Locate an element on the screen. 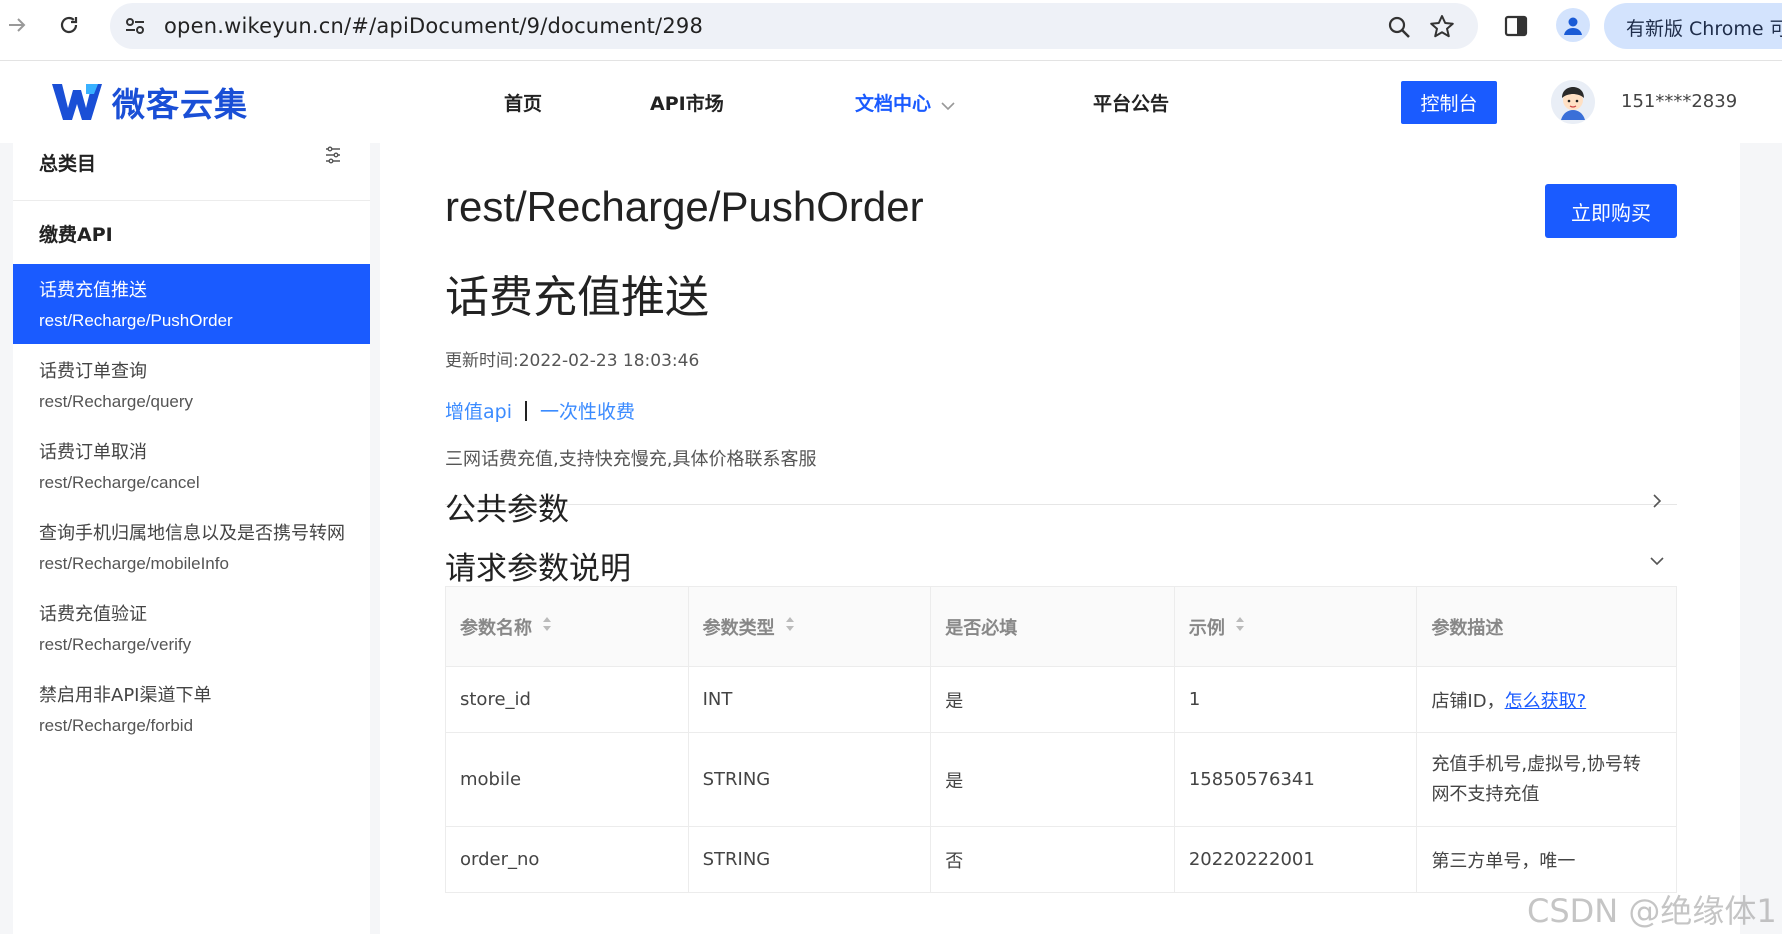 This screenshot has height=934, width=1782. page-title: 话费充值推送 is located at coordinates (577, 297).